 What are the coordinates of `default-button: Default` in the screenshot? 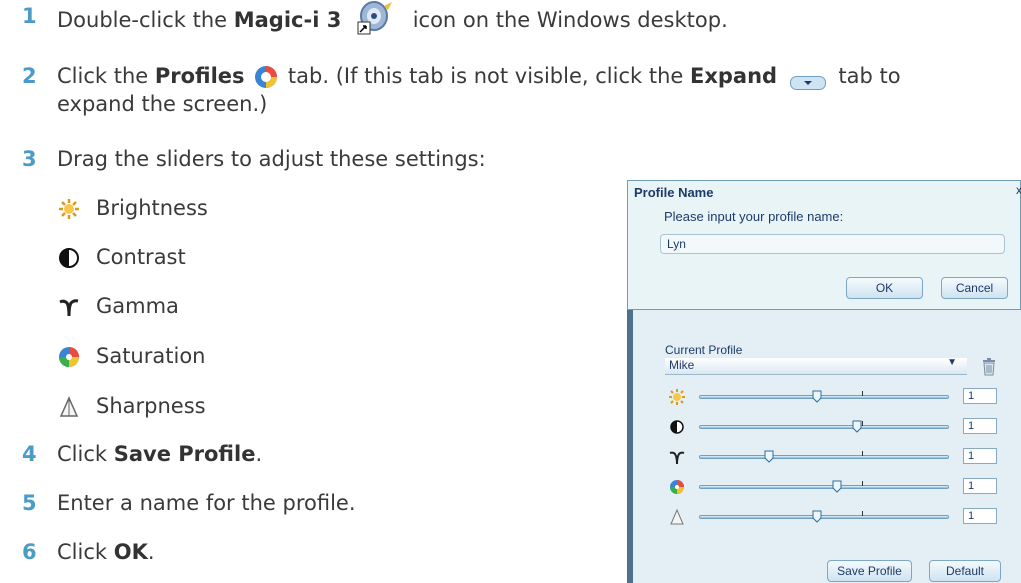 It's located at (965, 571).